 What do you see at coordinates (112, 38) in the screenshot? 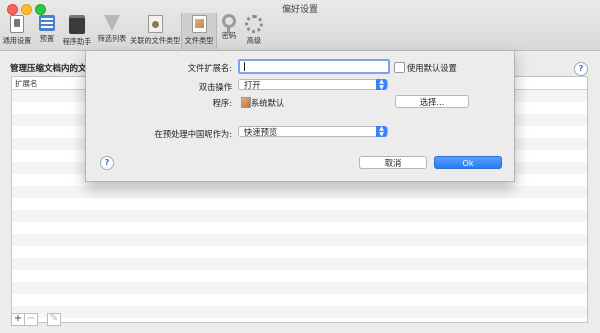
I see `toolbar-label: 筛选列表` at bounding box center [112, 38].